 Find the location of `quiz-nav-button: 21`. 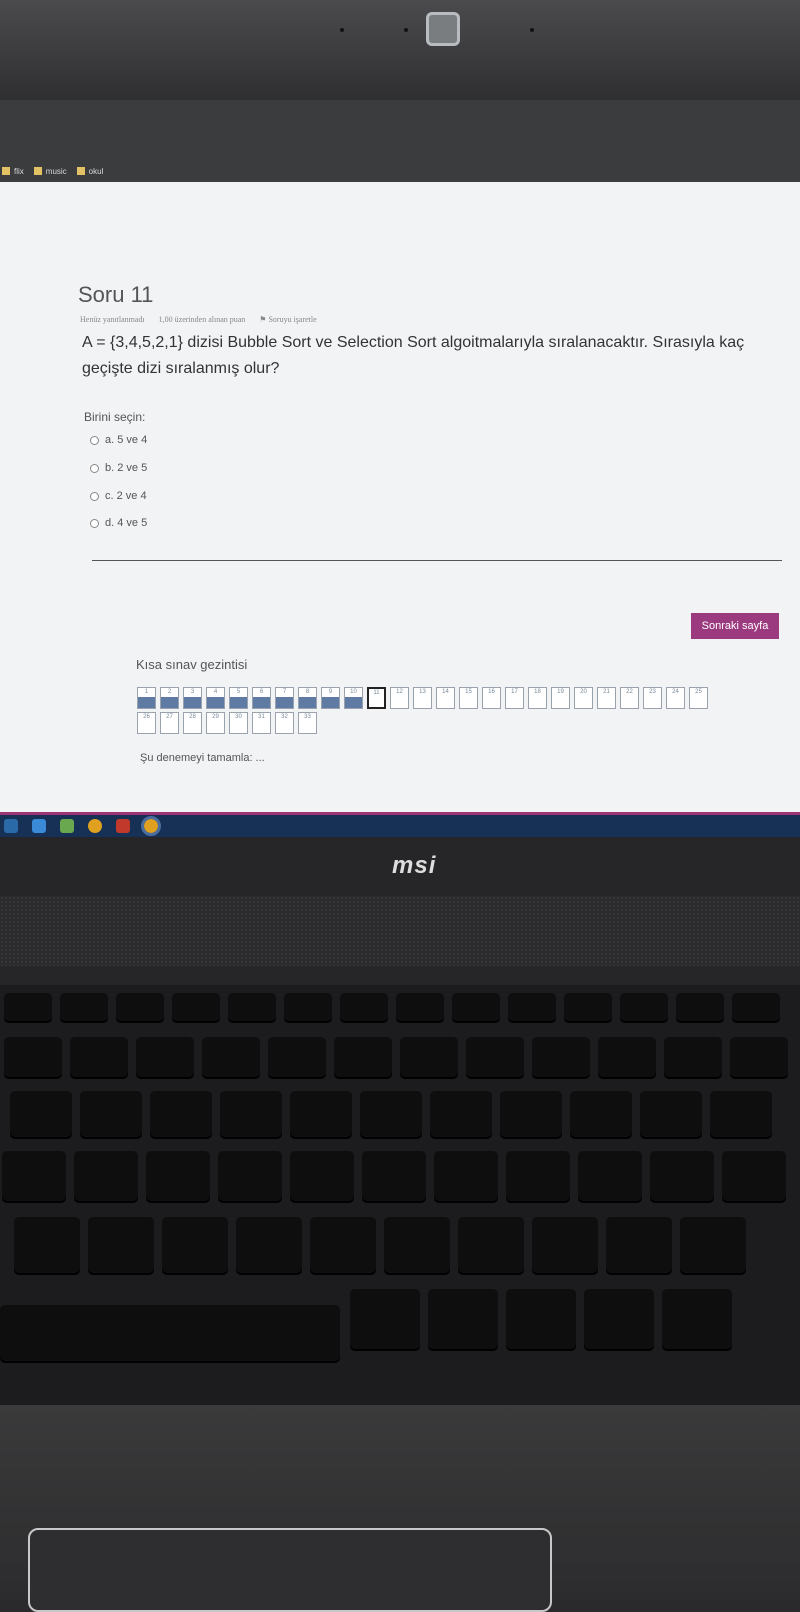

quiz-nav-button: 21 is located at coordinates (606, 698).